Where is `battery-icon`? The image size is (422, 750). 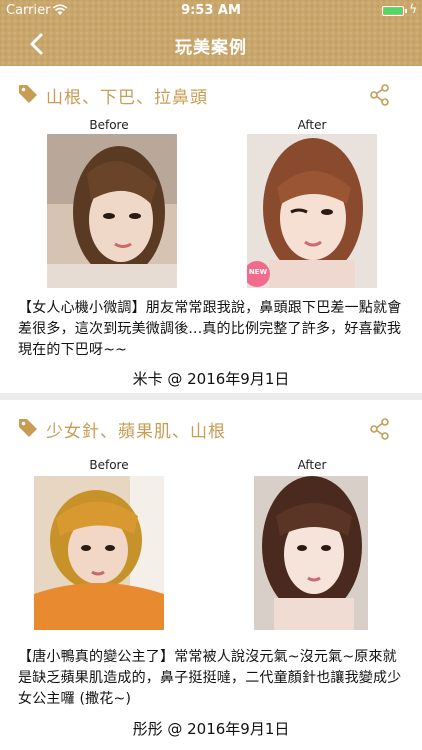
battery-icon is located at coordinates (394, 11).